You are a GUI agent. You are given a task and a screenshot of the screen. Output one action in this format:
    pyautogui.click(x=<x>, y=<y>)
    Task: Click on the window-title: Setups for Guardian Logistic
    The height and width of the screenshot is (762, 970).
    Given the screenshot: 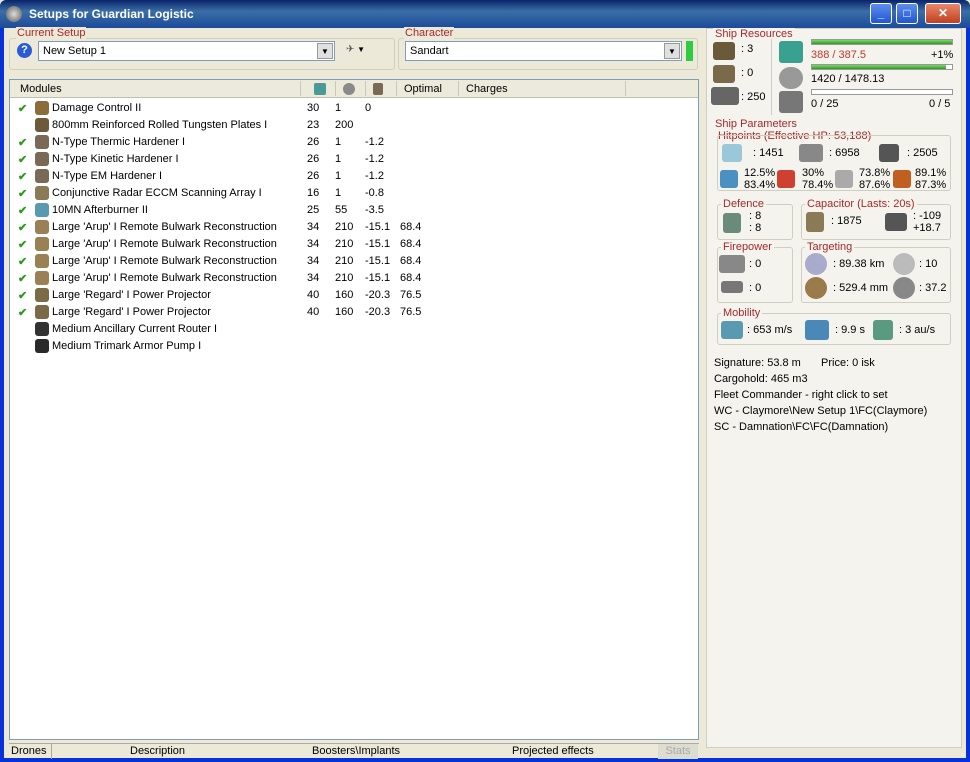 What is the action you would take?
    pyautogui.click(x=111, y=14)
    